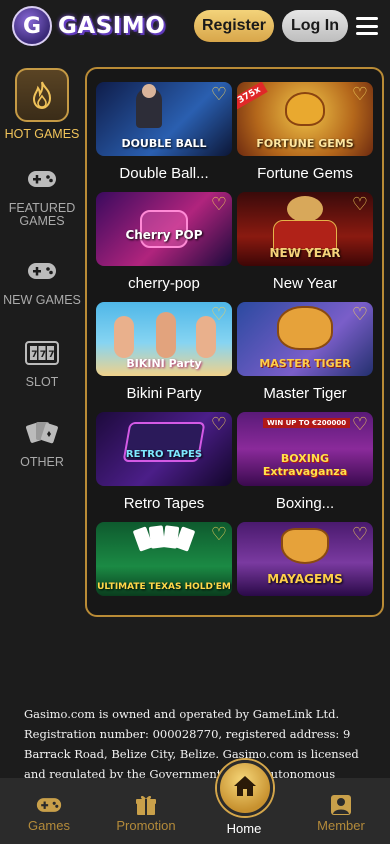 The image size is (390, 844). What do you see at coordinates (42, 300) in the screenshot?
I see `category-label: NEW GAMES` at bounding box center [42, 300].